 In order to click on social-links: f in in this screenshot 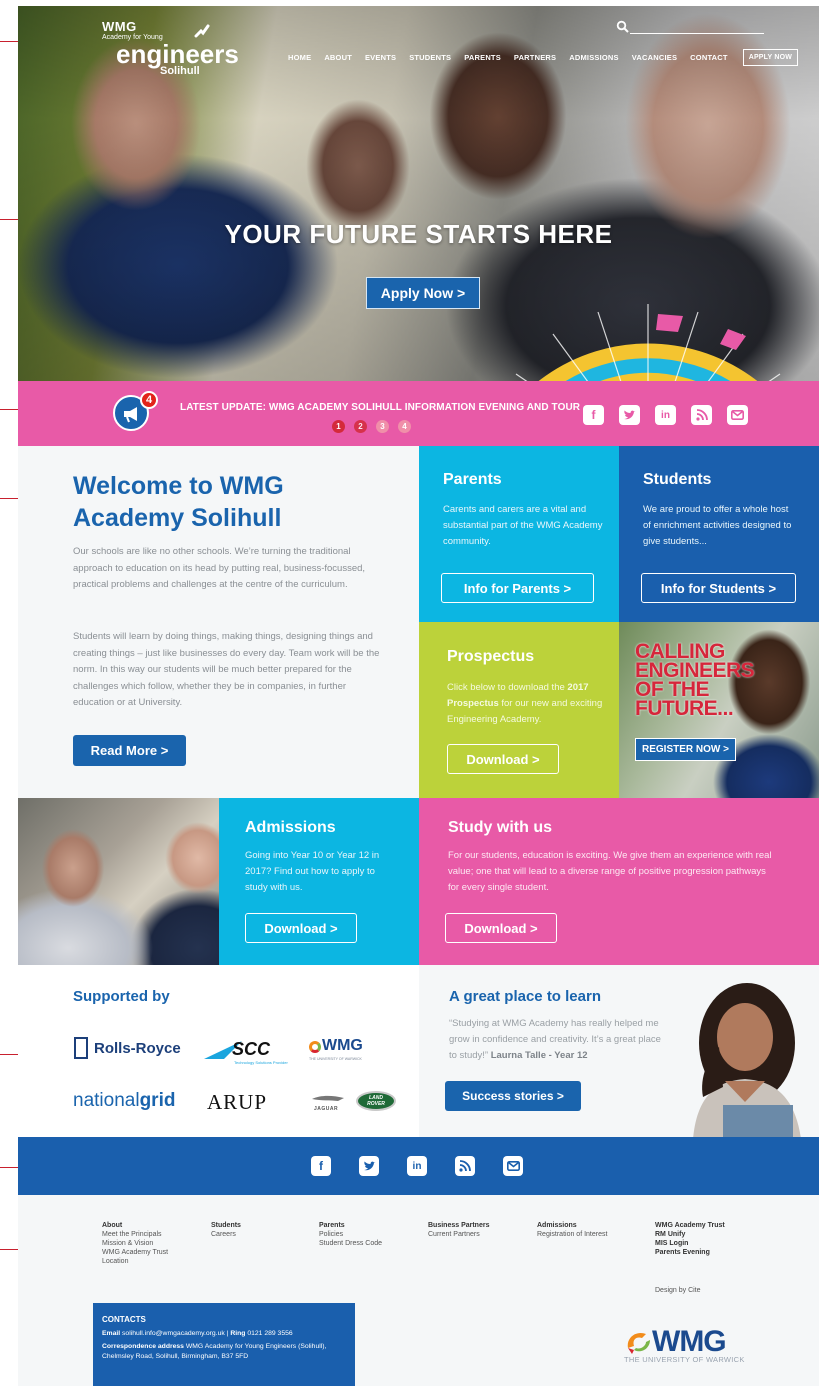, I will do `click(665, 415)`.